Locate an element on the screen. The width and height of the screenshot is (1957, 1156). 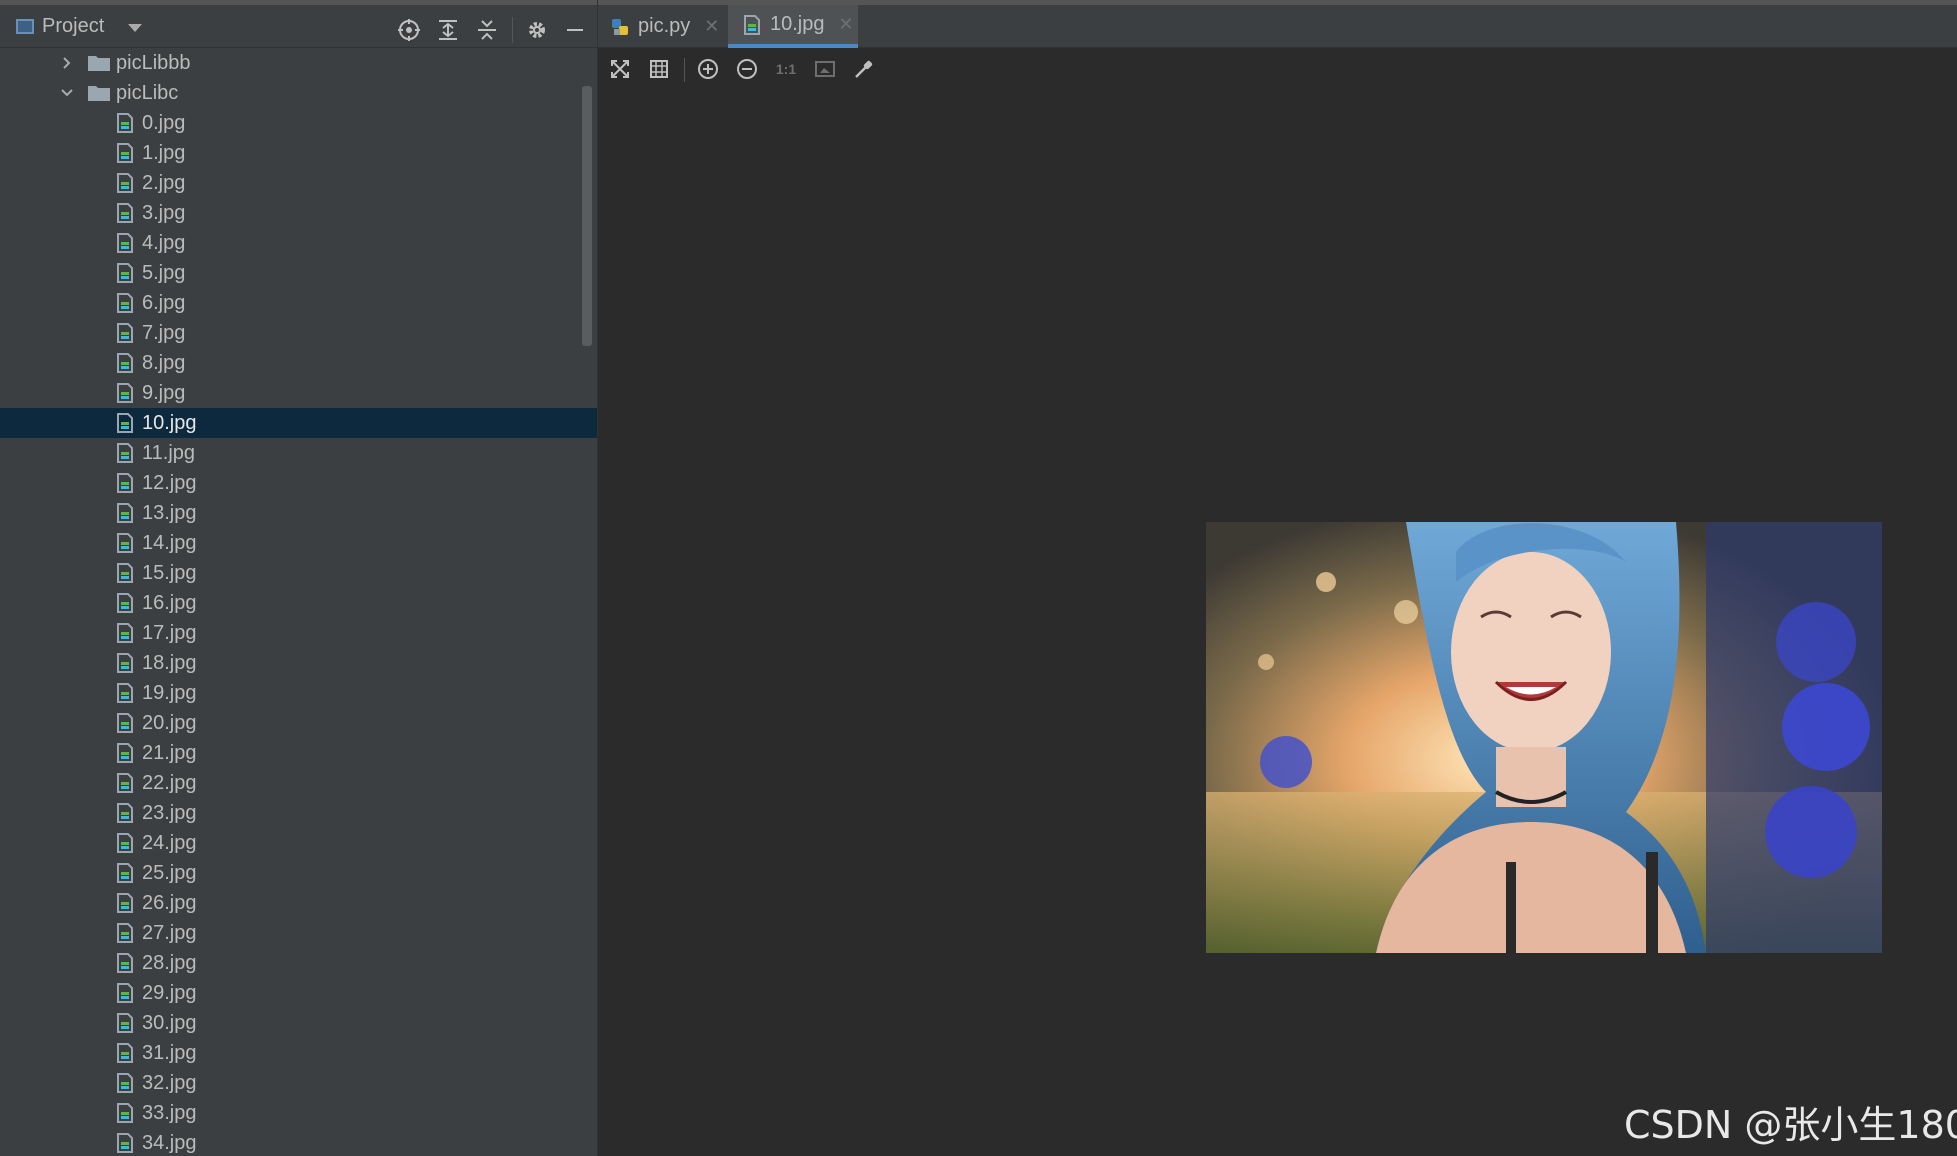
file-name: 14.jpg is located at coordinates (169, 543).